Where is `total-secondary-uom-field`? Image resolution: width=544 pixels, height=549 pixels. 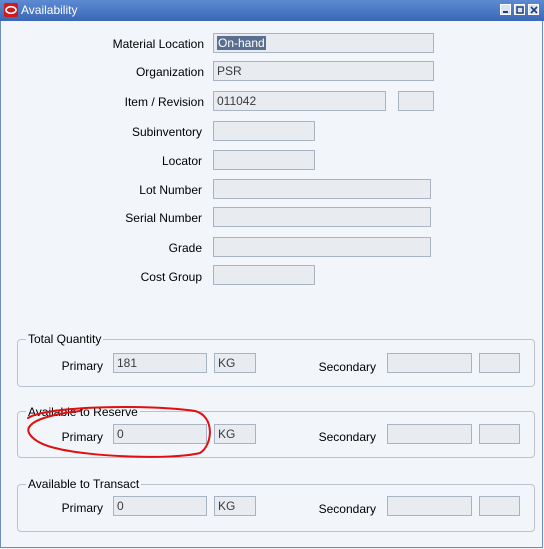 total-secondary-uom-field is located at coordinates (499, 363).